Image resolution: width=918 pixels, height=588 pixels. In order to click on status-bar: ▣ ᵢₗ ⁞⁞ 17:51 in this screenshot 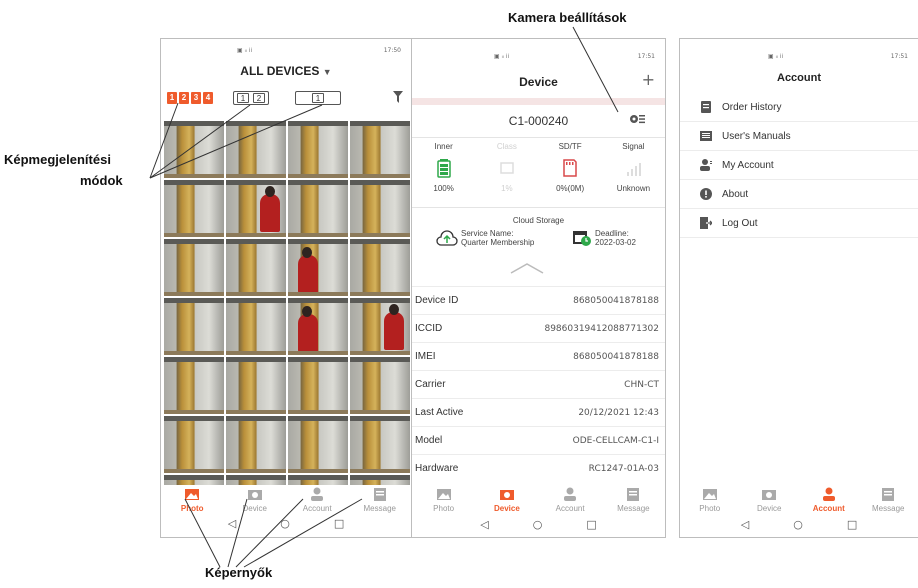, I will do `click(799, 50)`.